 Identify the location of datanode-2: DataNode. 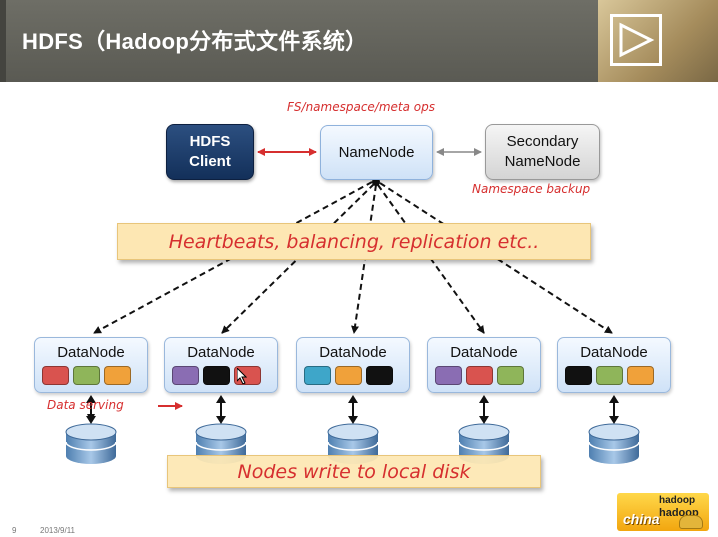
(221, 365).